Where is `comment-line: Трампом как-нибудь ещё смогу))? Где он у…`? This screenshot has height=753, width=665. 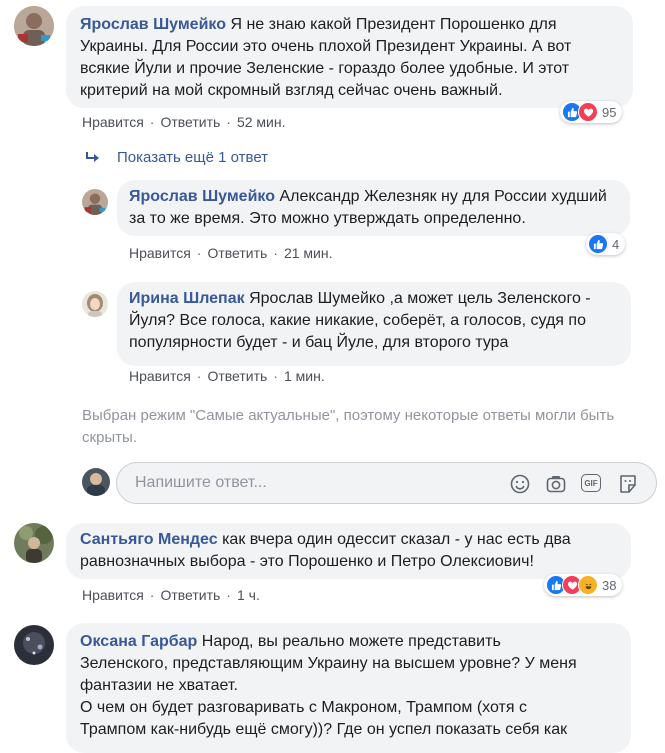
comment-line: Трампом как-нибудь ещё смогу))? Где он у… is located at coordinates (324, 729).